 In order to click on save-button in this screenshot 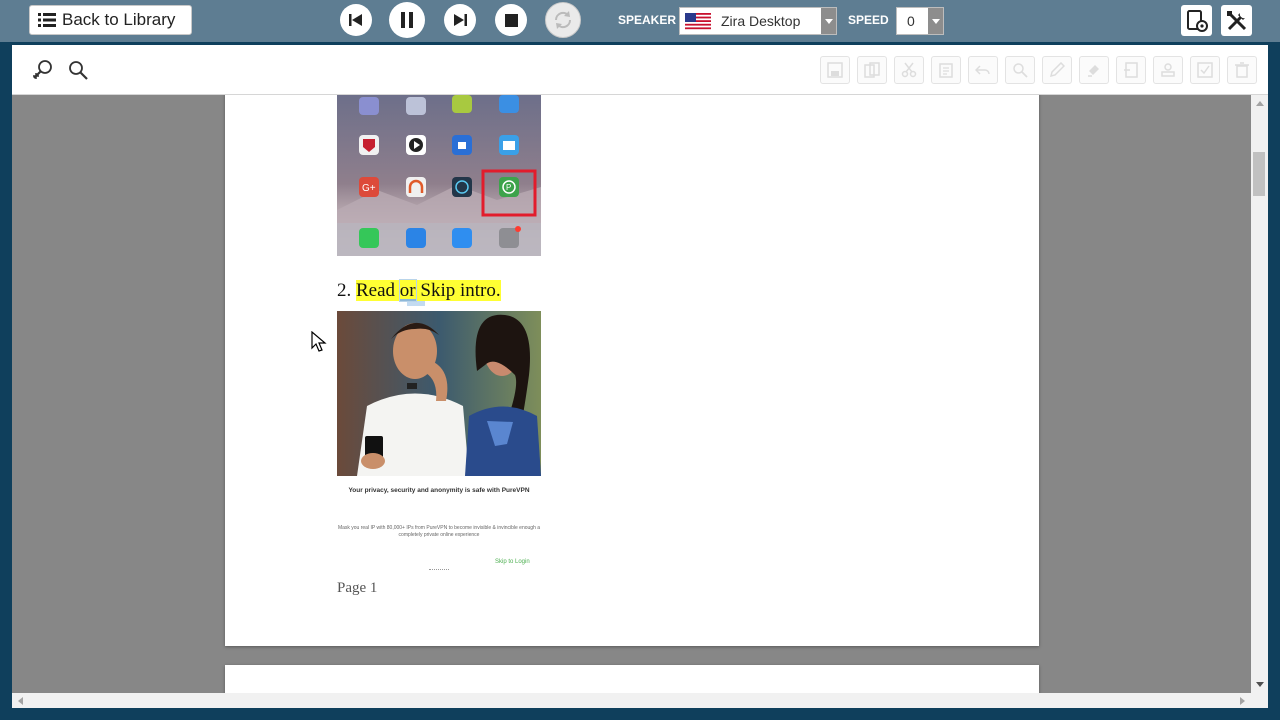, I will do `click(835, 70)`.